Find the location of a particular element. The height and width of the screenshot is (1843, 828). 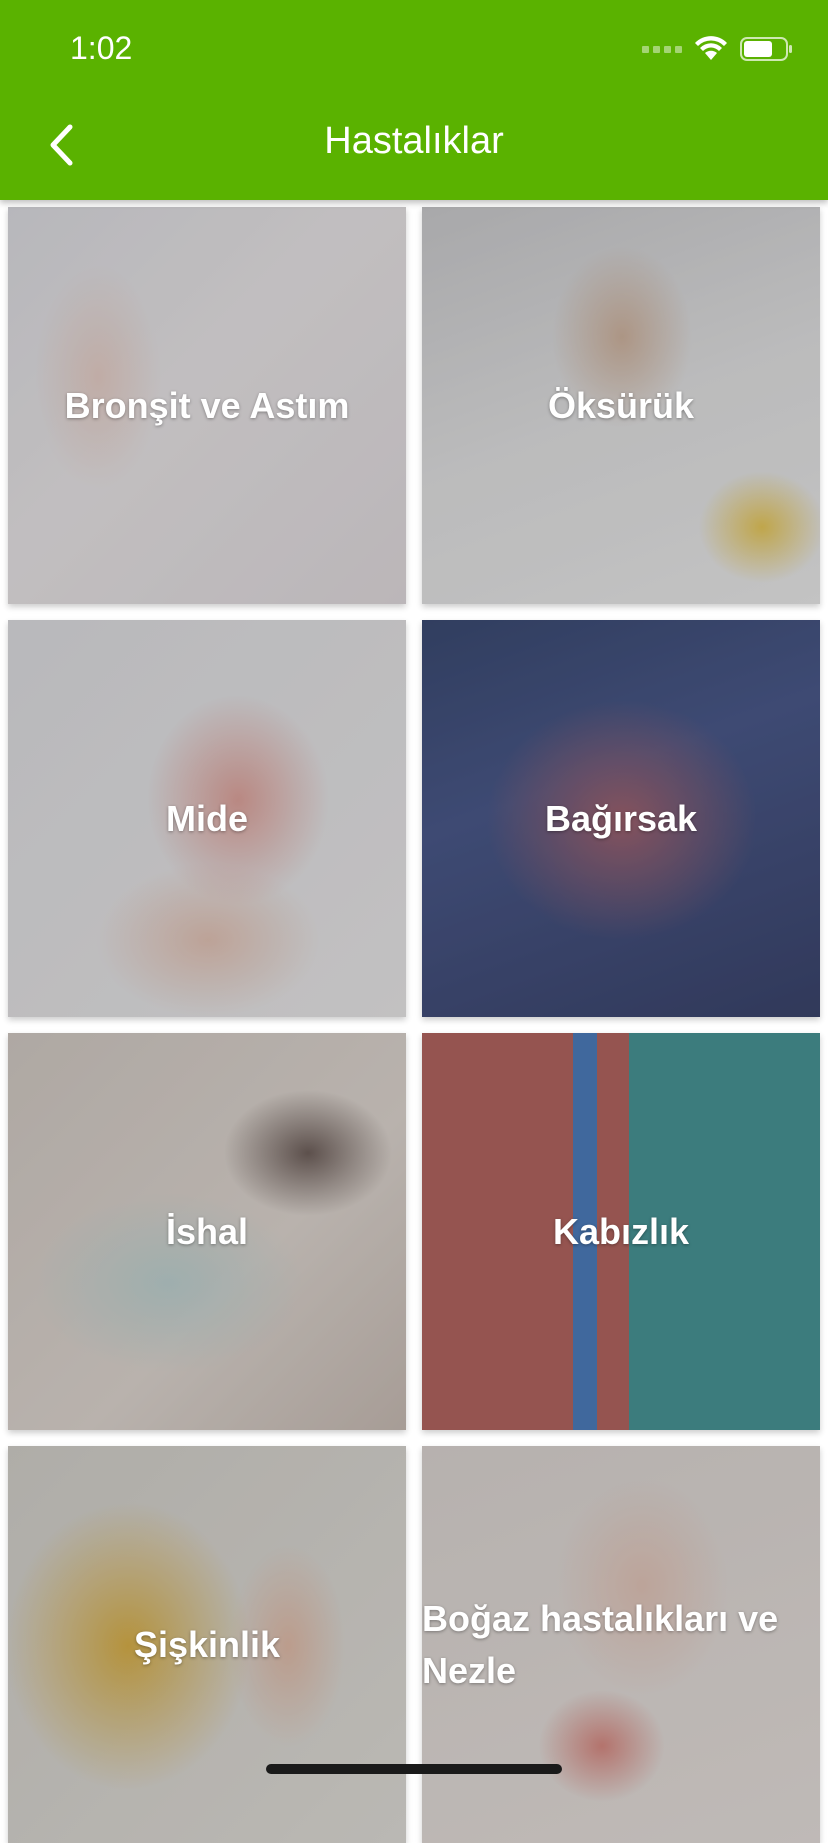

page-title: Hastalıklar is located at coordinates (414, 141).